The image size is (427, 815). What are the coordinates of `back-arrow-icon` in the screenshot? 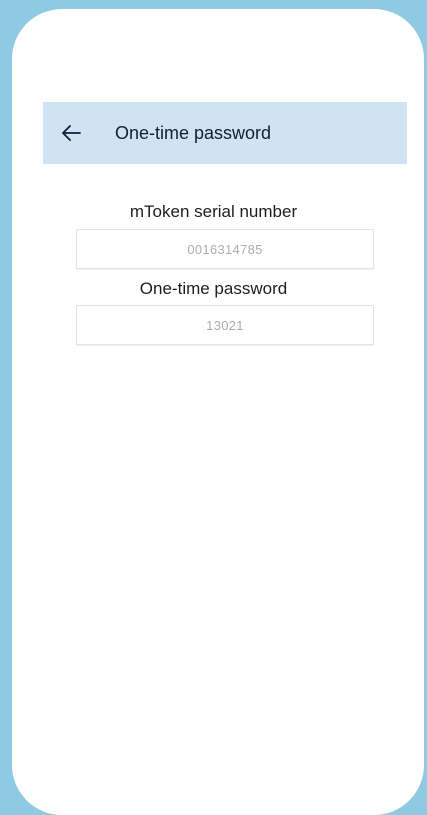 It's located at (71, 133).